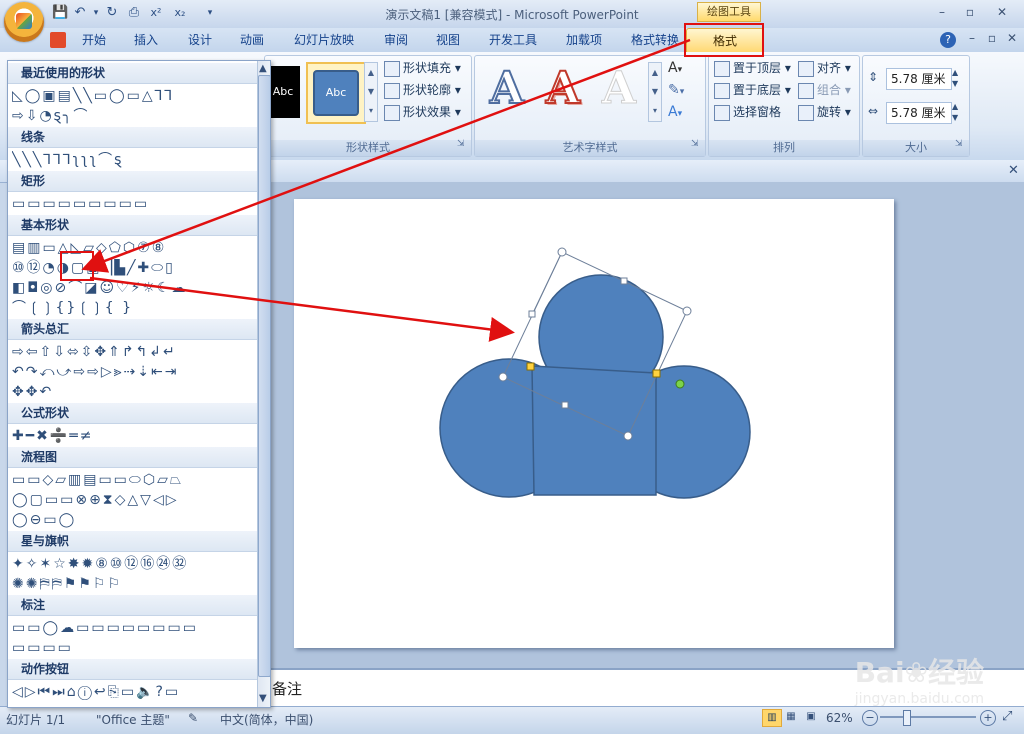 The width and height of the screenshot is (1024, 734). I want to click on arrows-row-1: ⇨⇦⇧⇩⬄⇳✥⇑↱↰↲↵, so click(132, 352).